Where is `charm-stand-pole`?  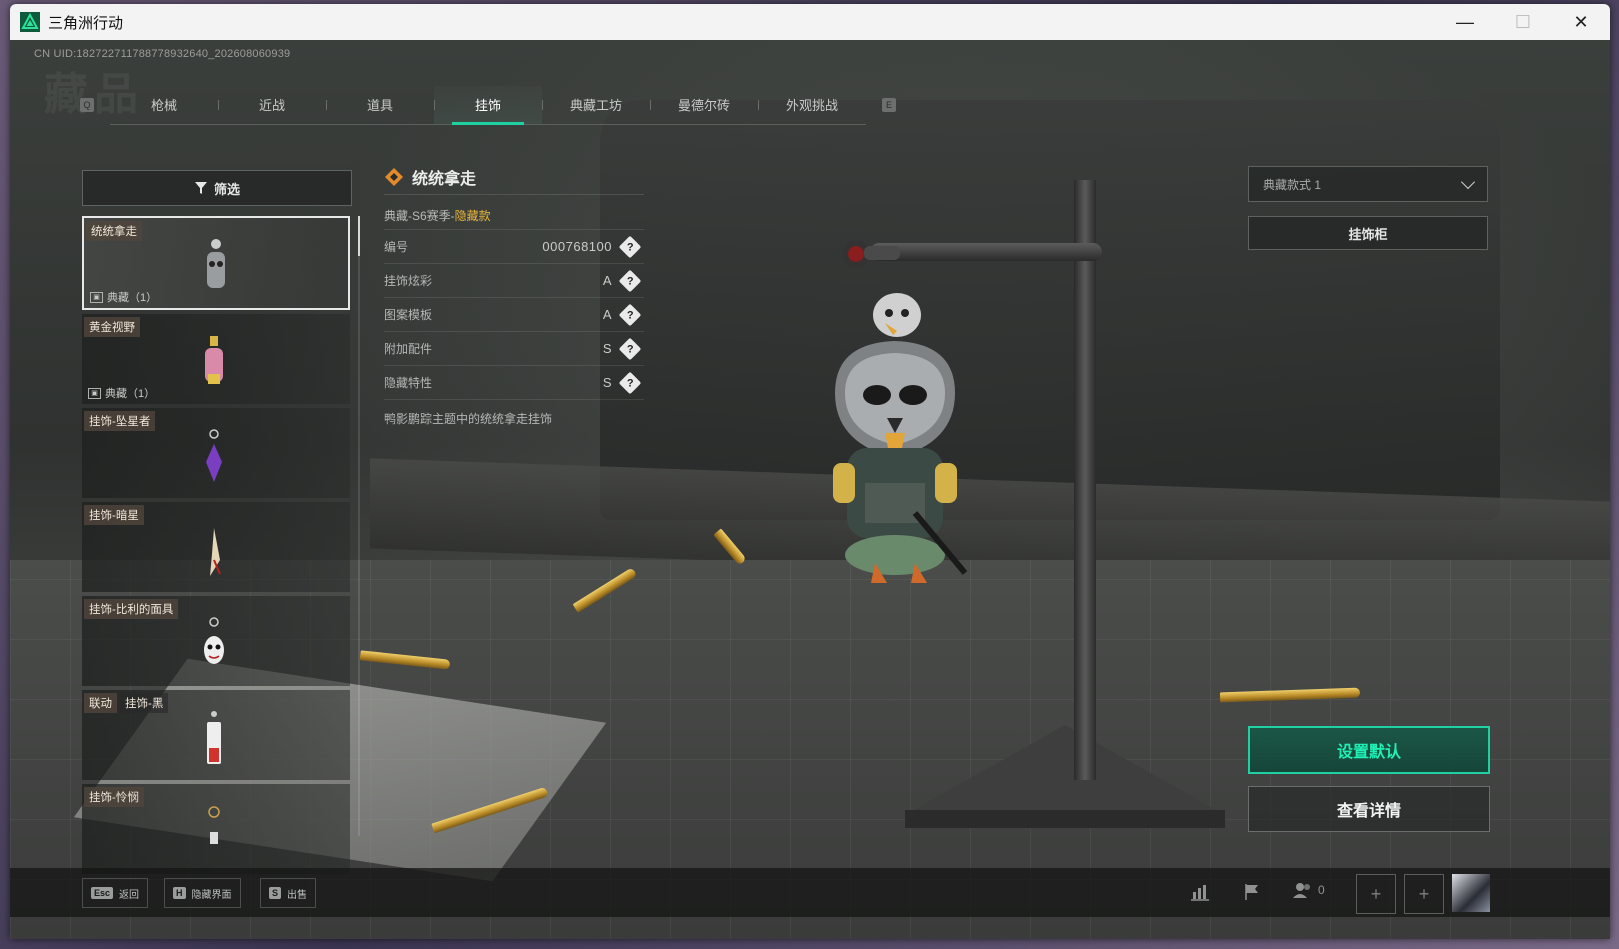 charm-stand-pole is located at coordinates (1085, 480).